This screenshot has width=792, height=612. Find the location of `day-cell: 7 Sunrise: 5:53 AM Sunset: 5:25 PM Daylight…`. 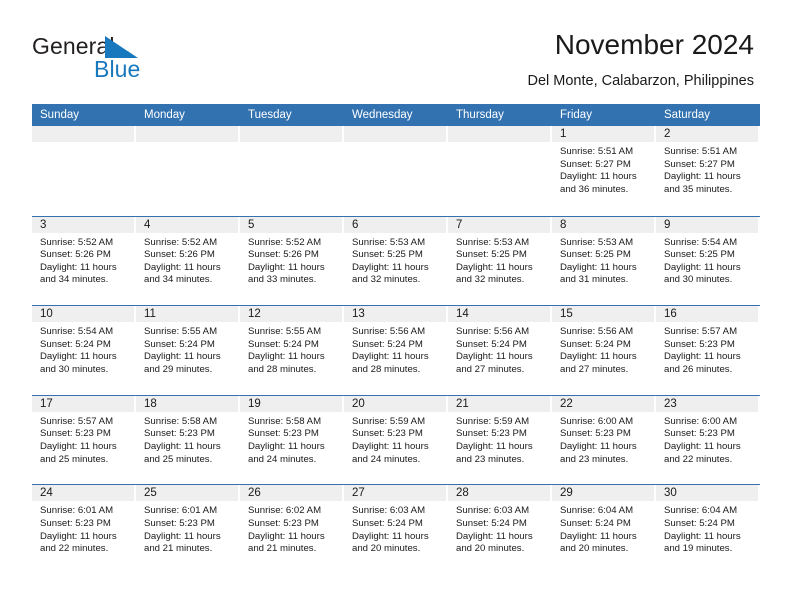

day-cell: 7 Sunrise: 5:53 AM Sunset: 5:25 PM Daylight… is located at coordinates (500, 261).